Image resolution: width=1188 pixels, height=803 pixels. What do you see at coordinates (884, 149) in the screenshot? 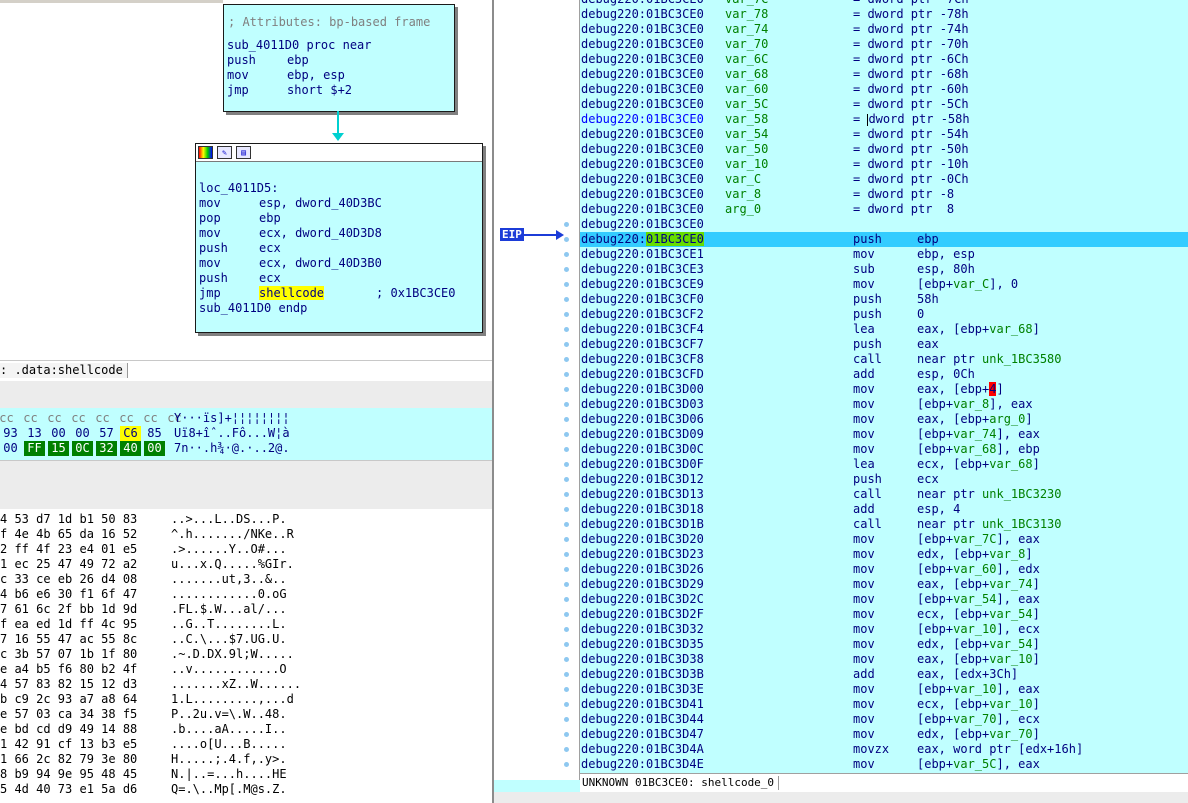
I see `listing-row: debug220:01BC3CE0 var_50 = dword ptr -50h` at bounding box center [884, 149].